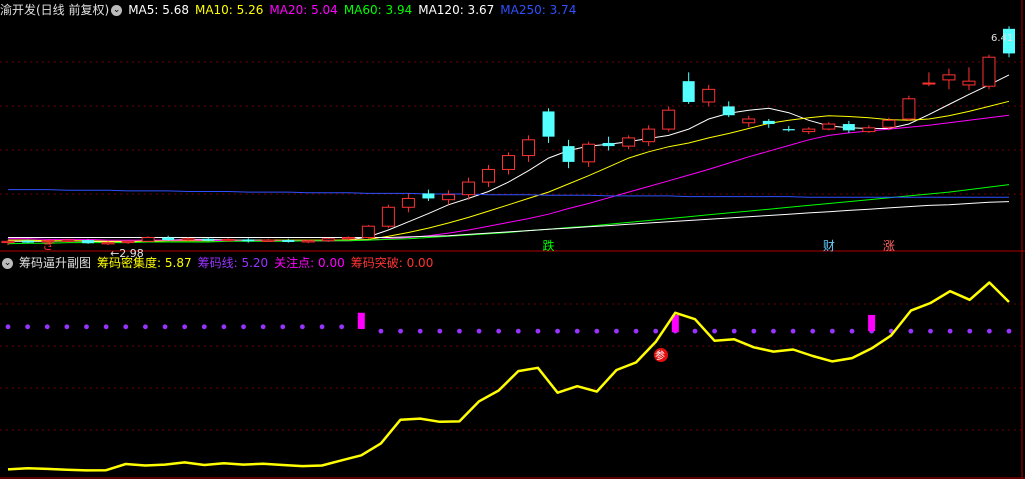 This screenshot has height=479, width=1025. I want to click on badge-text: 参, so click(660, 355).